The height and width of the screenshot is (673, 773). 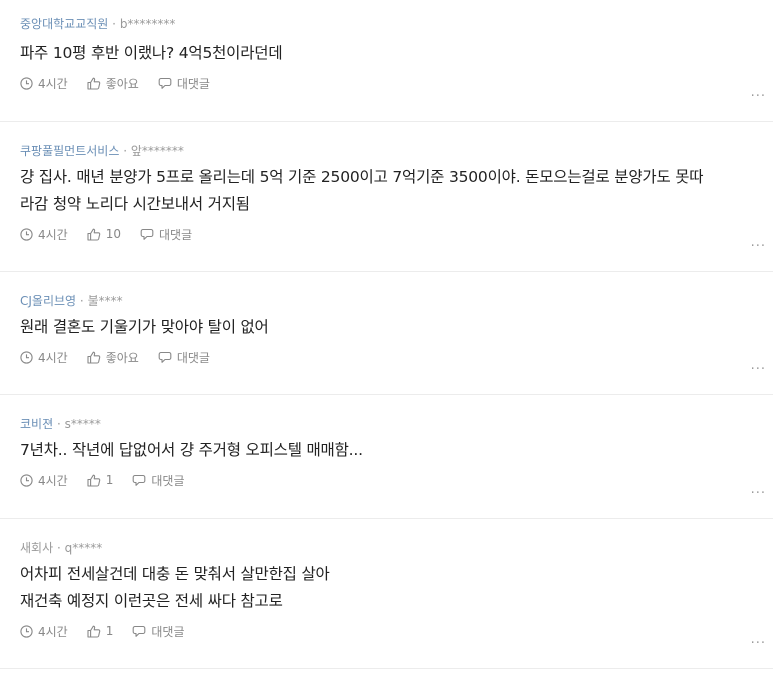 I want to click on author-handle: s*****, so click(x=82, y=424).